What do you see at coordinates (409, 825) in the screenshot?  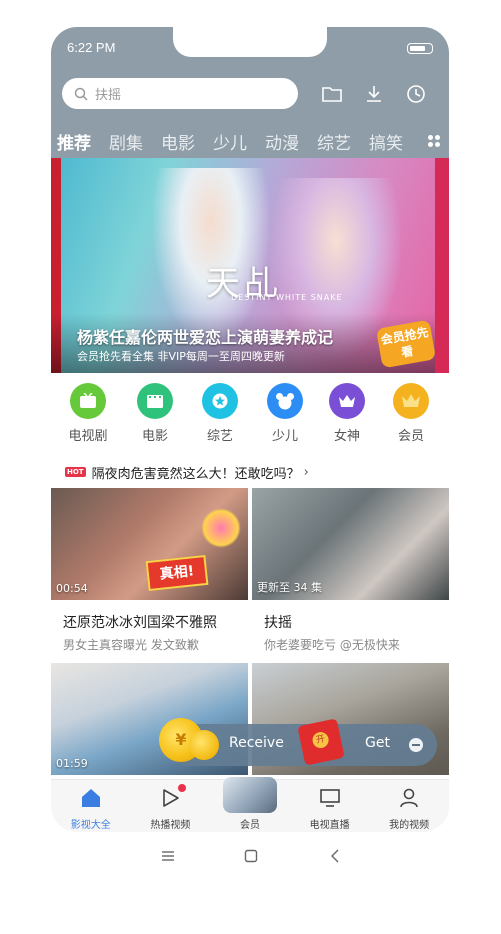 I see `nav-label: 我的视频` at bounding box center [409, 825].